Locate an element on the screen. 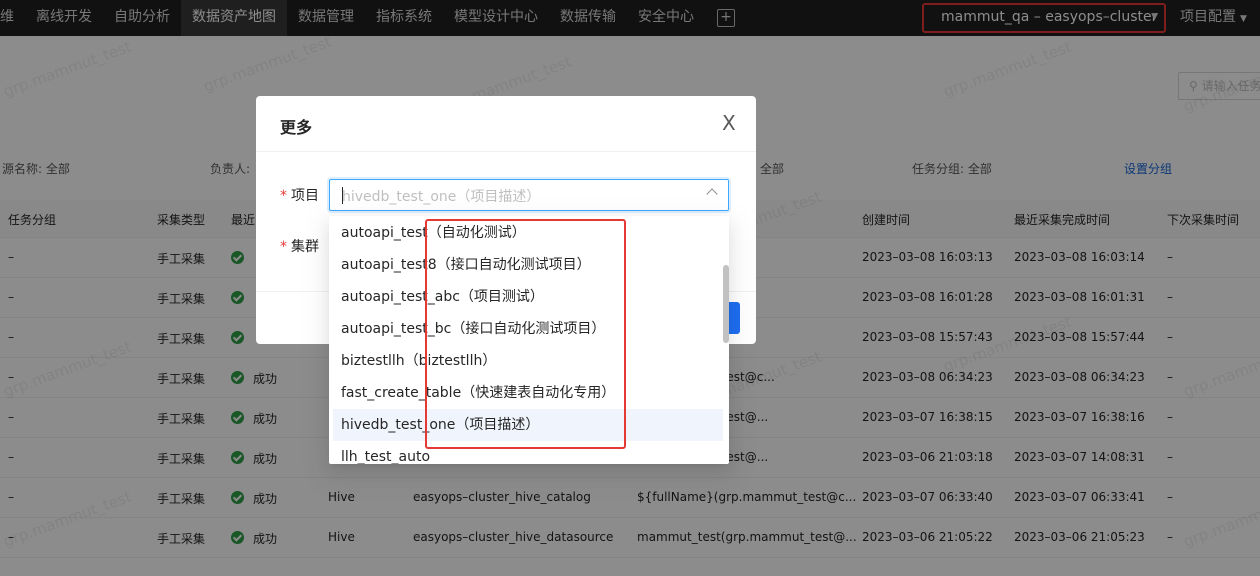 The image size is (1260, 576). modal-title: 更多 is located at coordinates (296, 127).